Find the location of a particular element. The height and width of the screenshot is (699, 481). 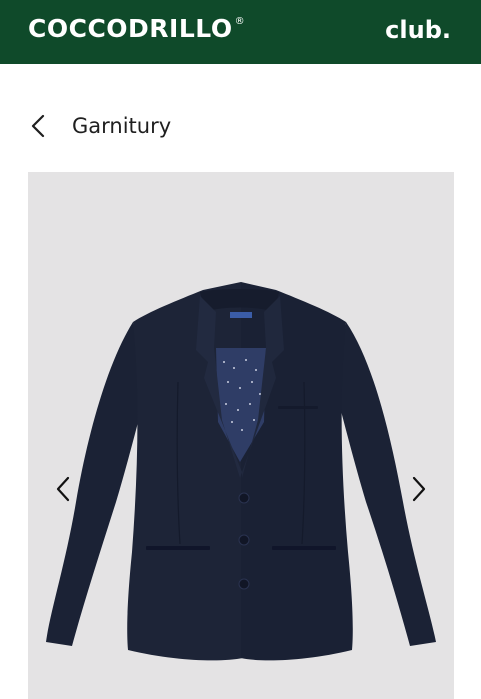

brand-logo: COCCODRILLO ® is located at coordinates (136, 28).